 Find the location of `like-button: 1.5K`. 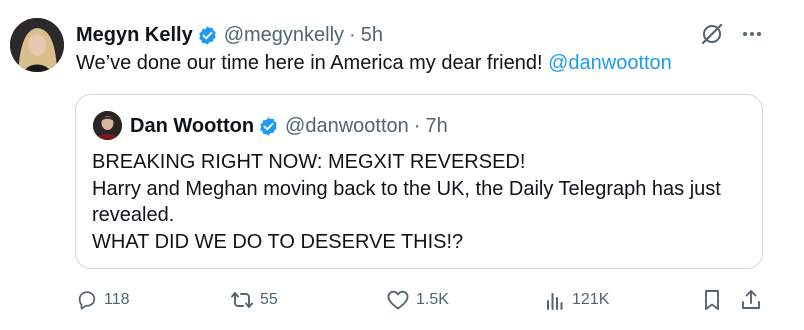

like-button: 1.5K is located at coordinates (417, 300).